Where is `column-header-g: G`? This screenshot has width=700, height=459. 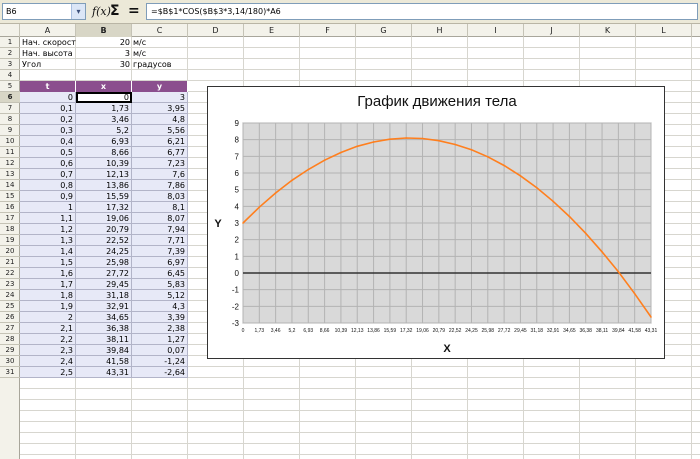
column-header-g: G is located at coordinates (384, 30).